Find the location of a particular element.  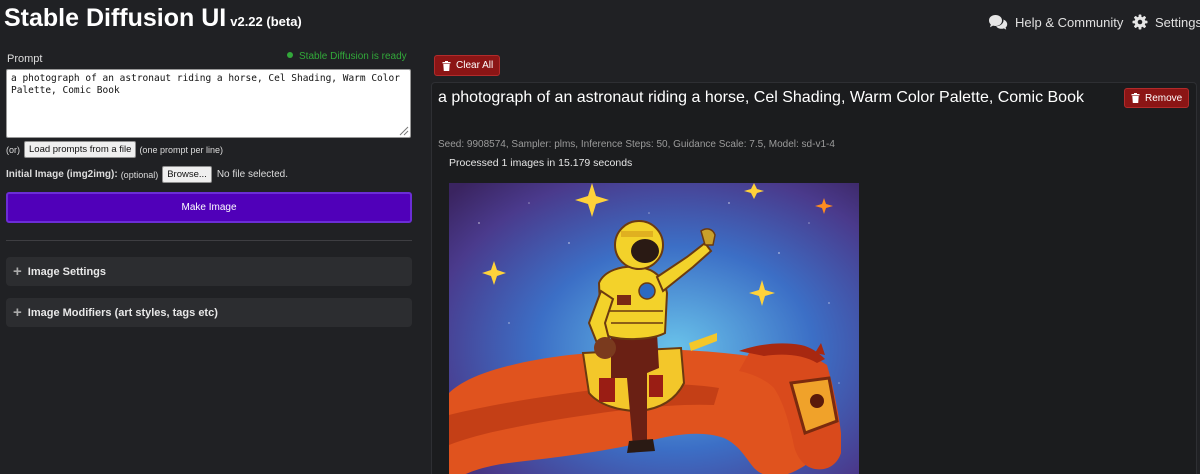

clear-all-button: Clear All is located at coordinates (467, 65).